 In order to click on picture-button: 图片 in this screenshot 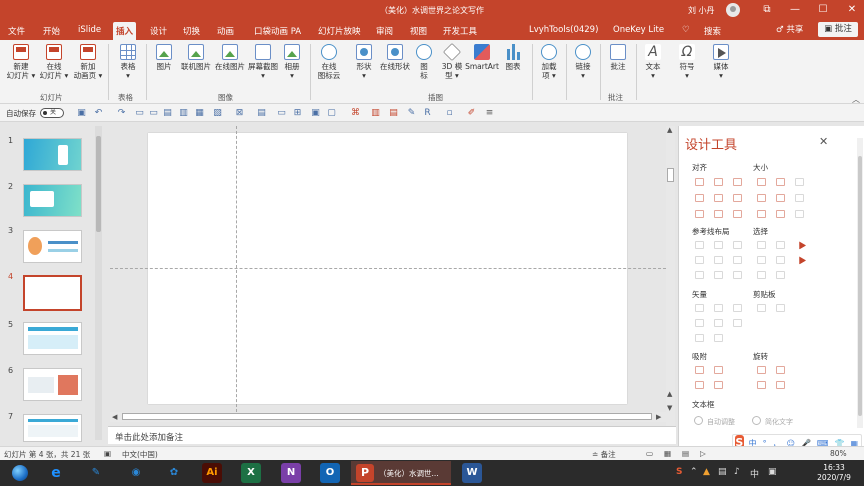, I will do `click(164, 57)`.